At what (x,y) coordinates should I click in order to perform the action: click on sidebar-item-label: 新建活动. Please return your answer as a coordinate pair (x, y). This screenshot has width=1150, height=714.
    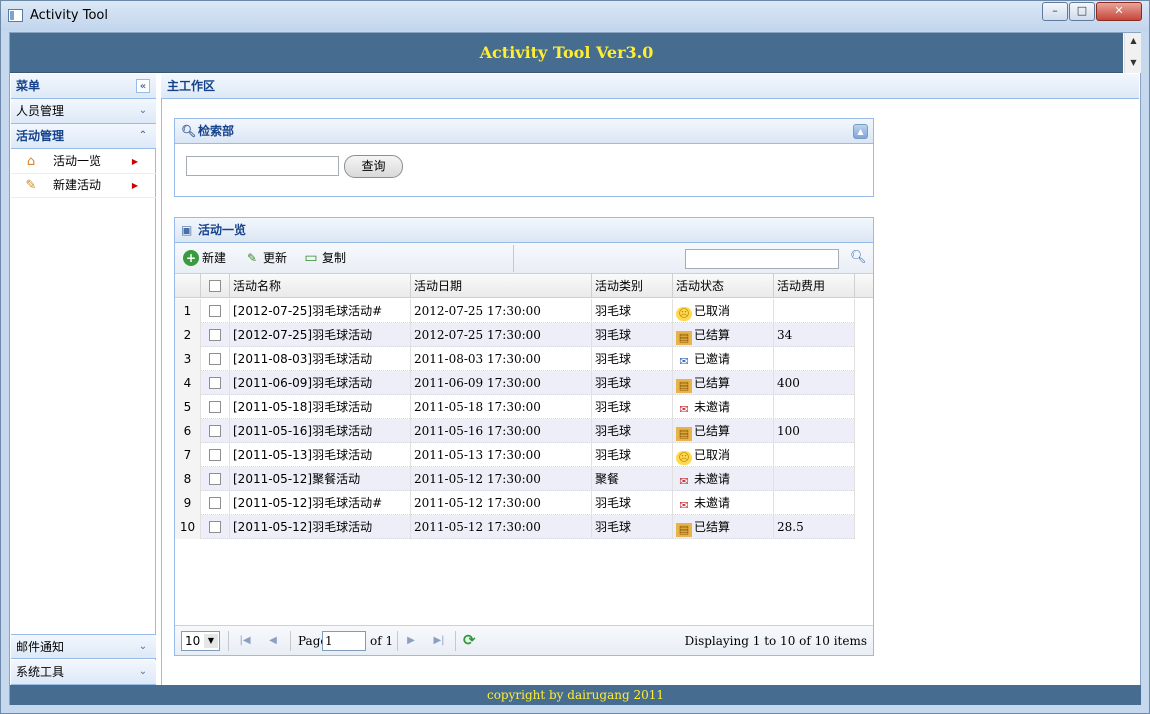
    Looking at the image, I should click on (77, 185).